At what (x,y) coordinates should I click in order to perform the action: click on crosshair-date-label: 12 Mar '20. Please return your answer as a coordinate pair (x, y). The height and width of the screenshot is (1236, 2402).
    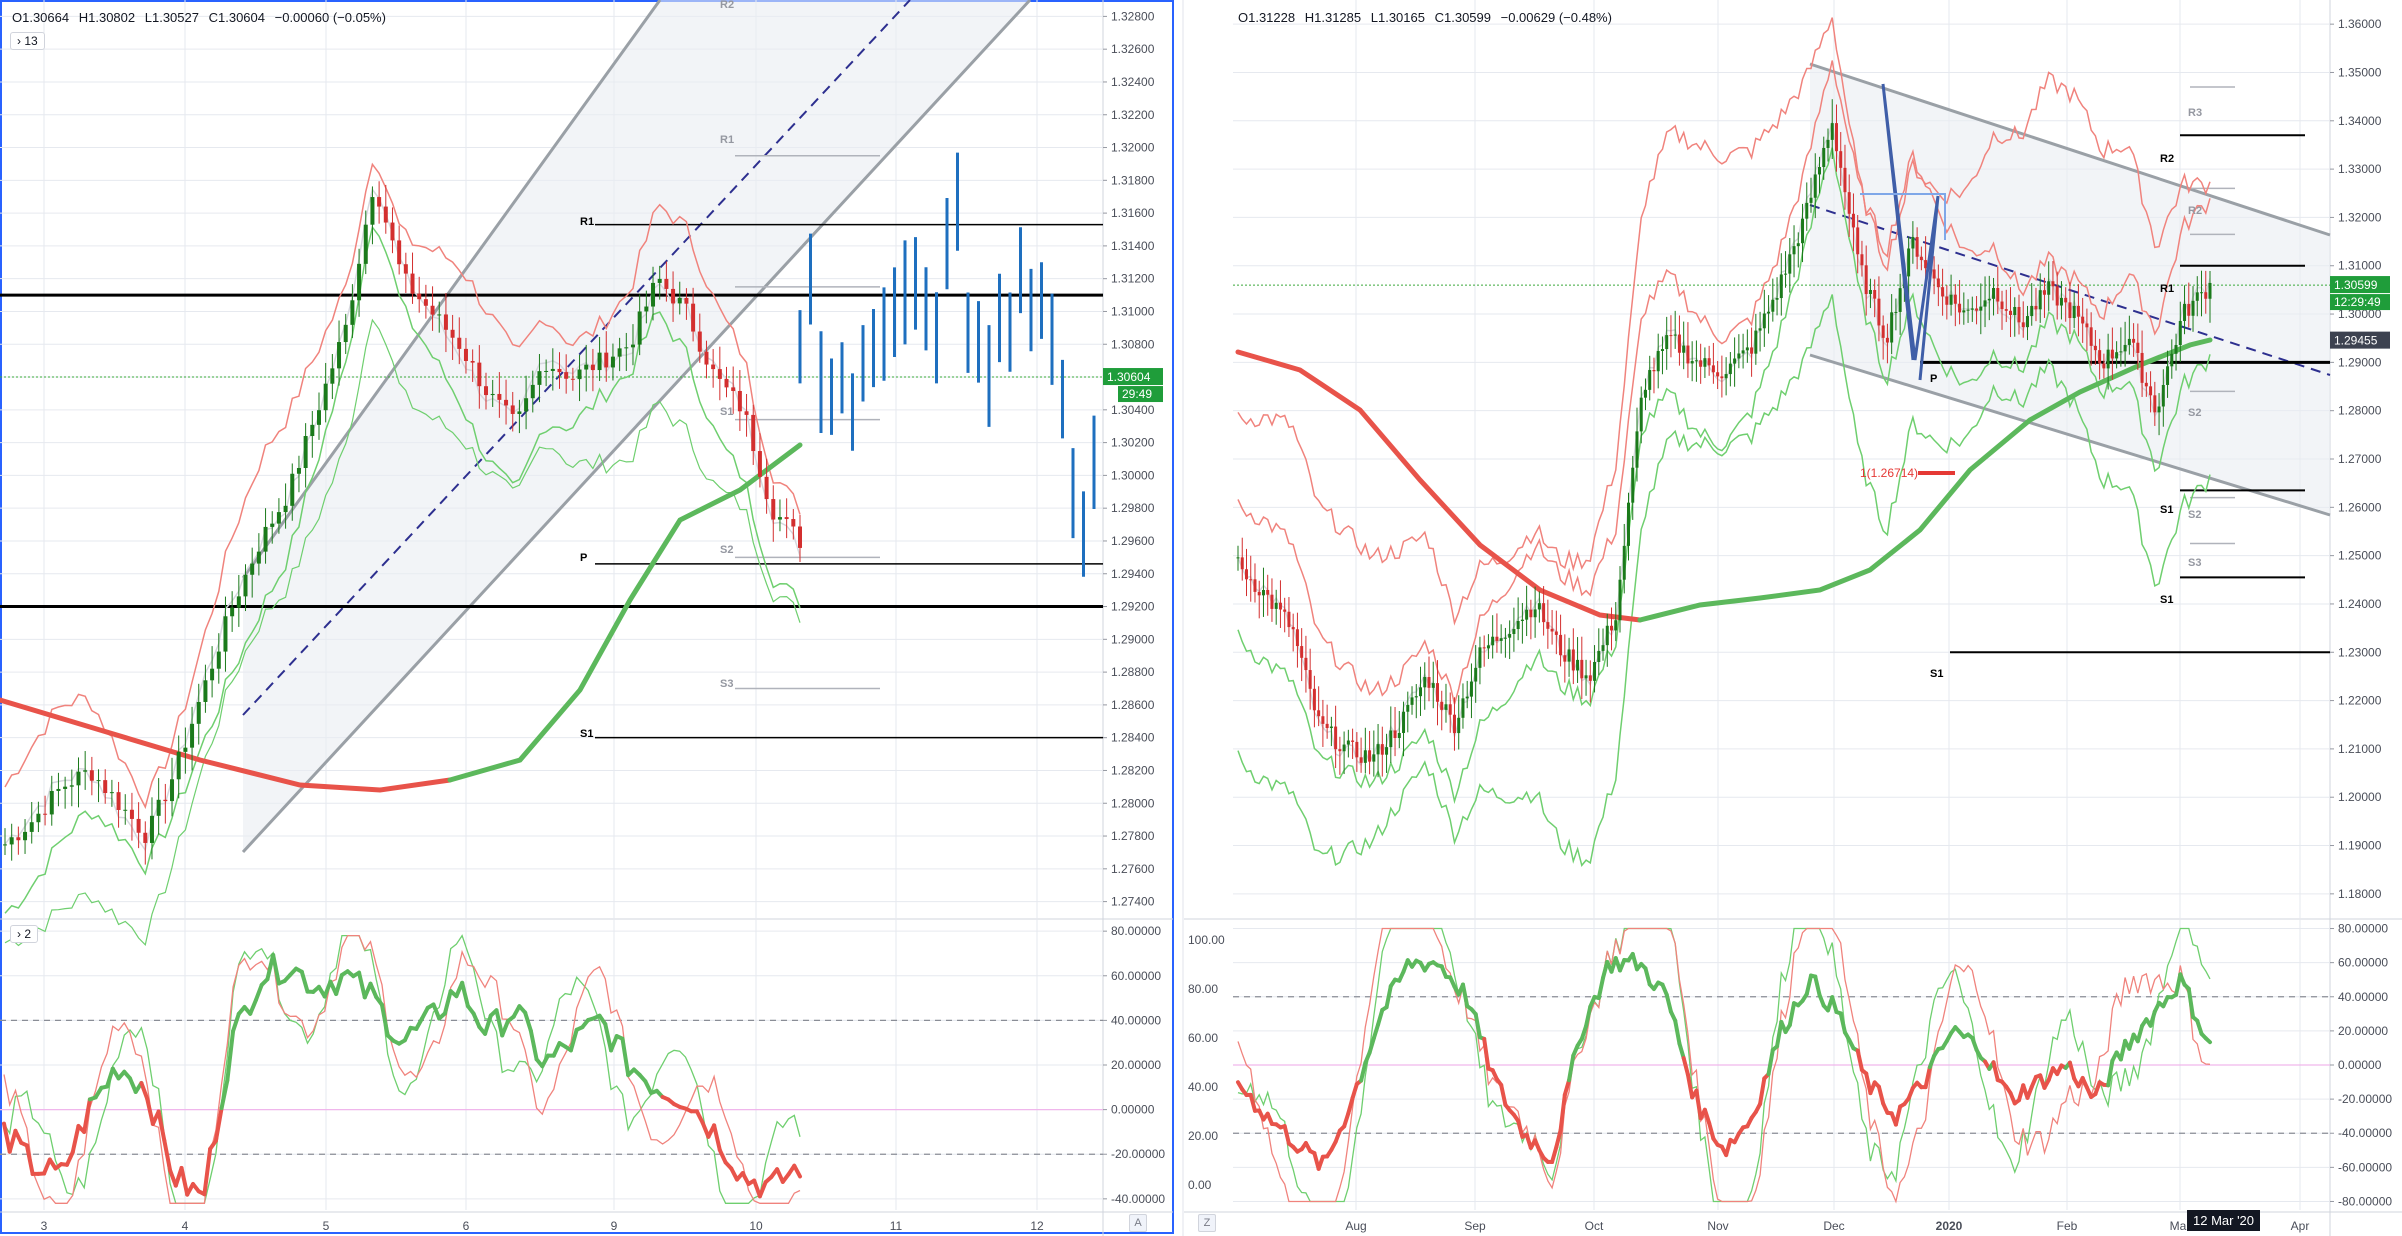
    Looking at the image, I should click on (2224, 1220).